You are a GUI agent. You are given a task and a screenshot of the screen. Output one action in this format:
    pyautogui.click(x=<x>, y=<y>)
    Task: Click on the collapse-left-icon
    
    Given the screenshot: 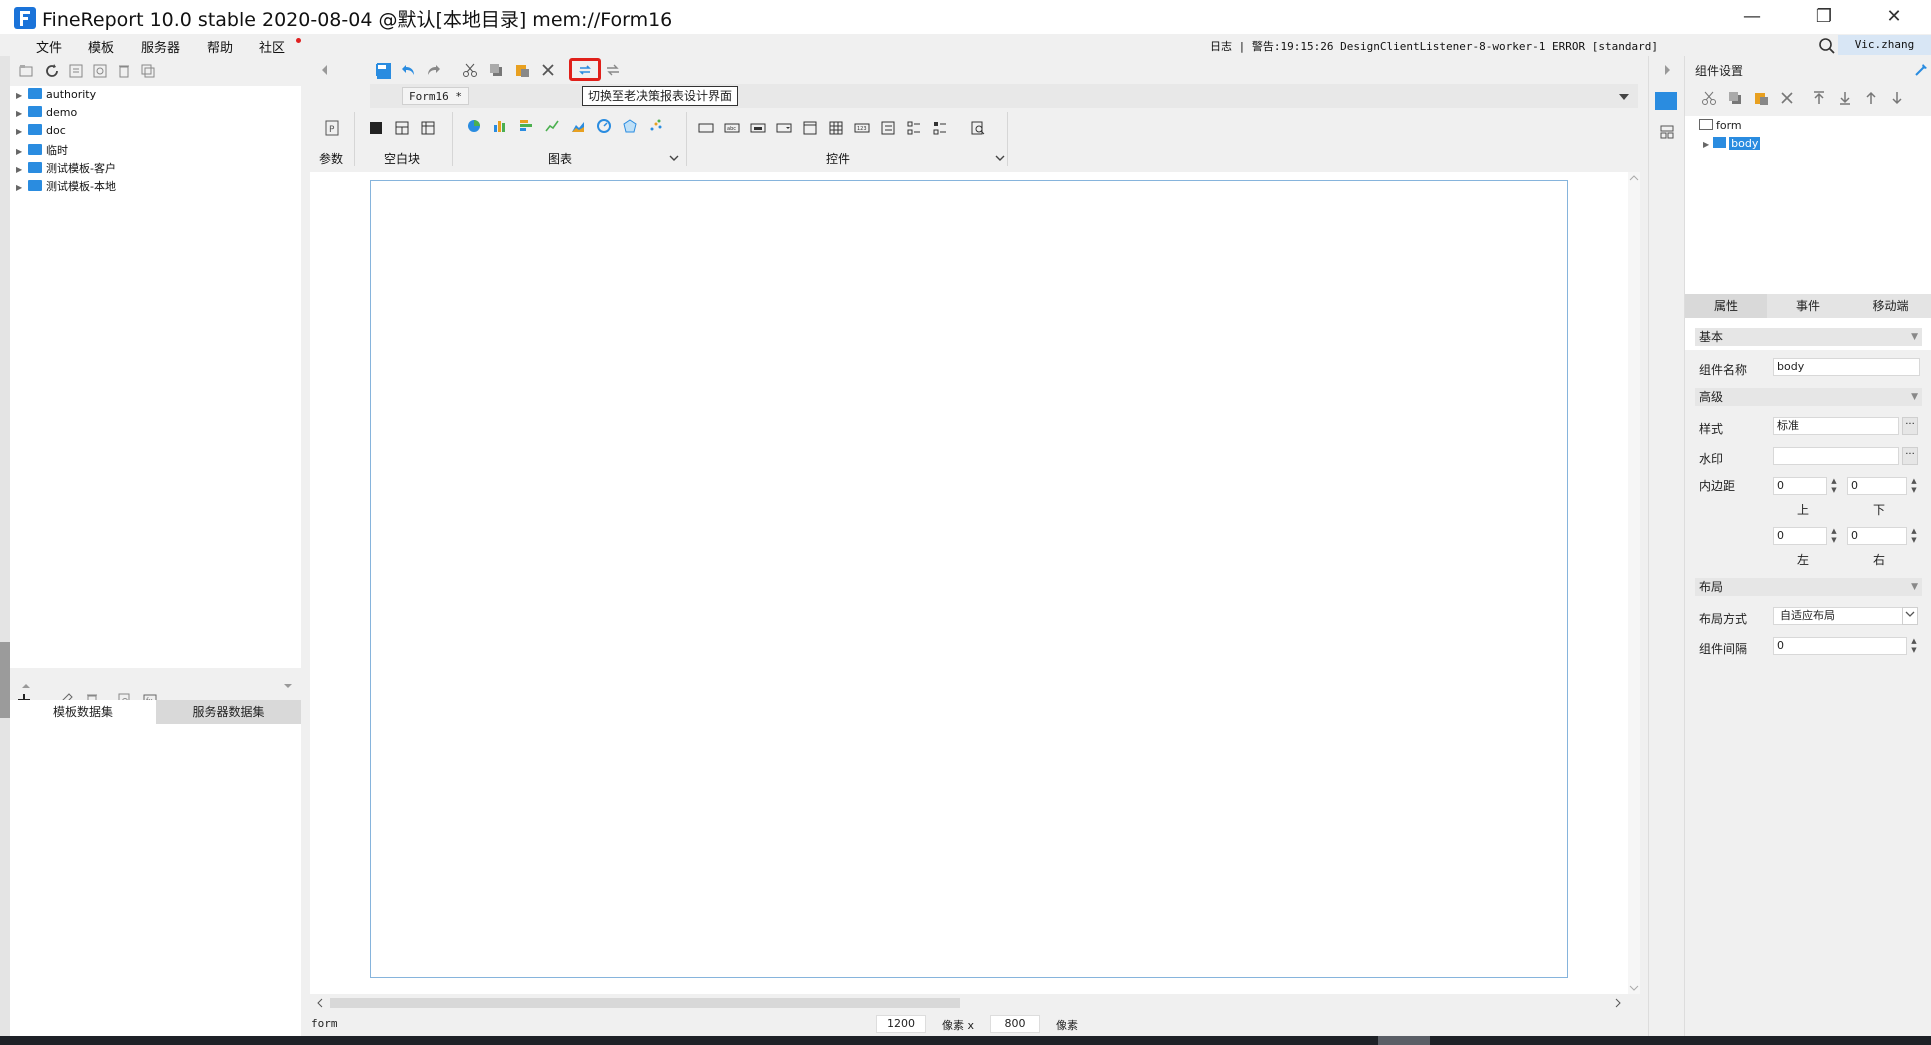 What is the action you would take?
    pyautogui.click(x=325, y=70)
    